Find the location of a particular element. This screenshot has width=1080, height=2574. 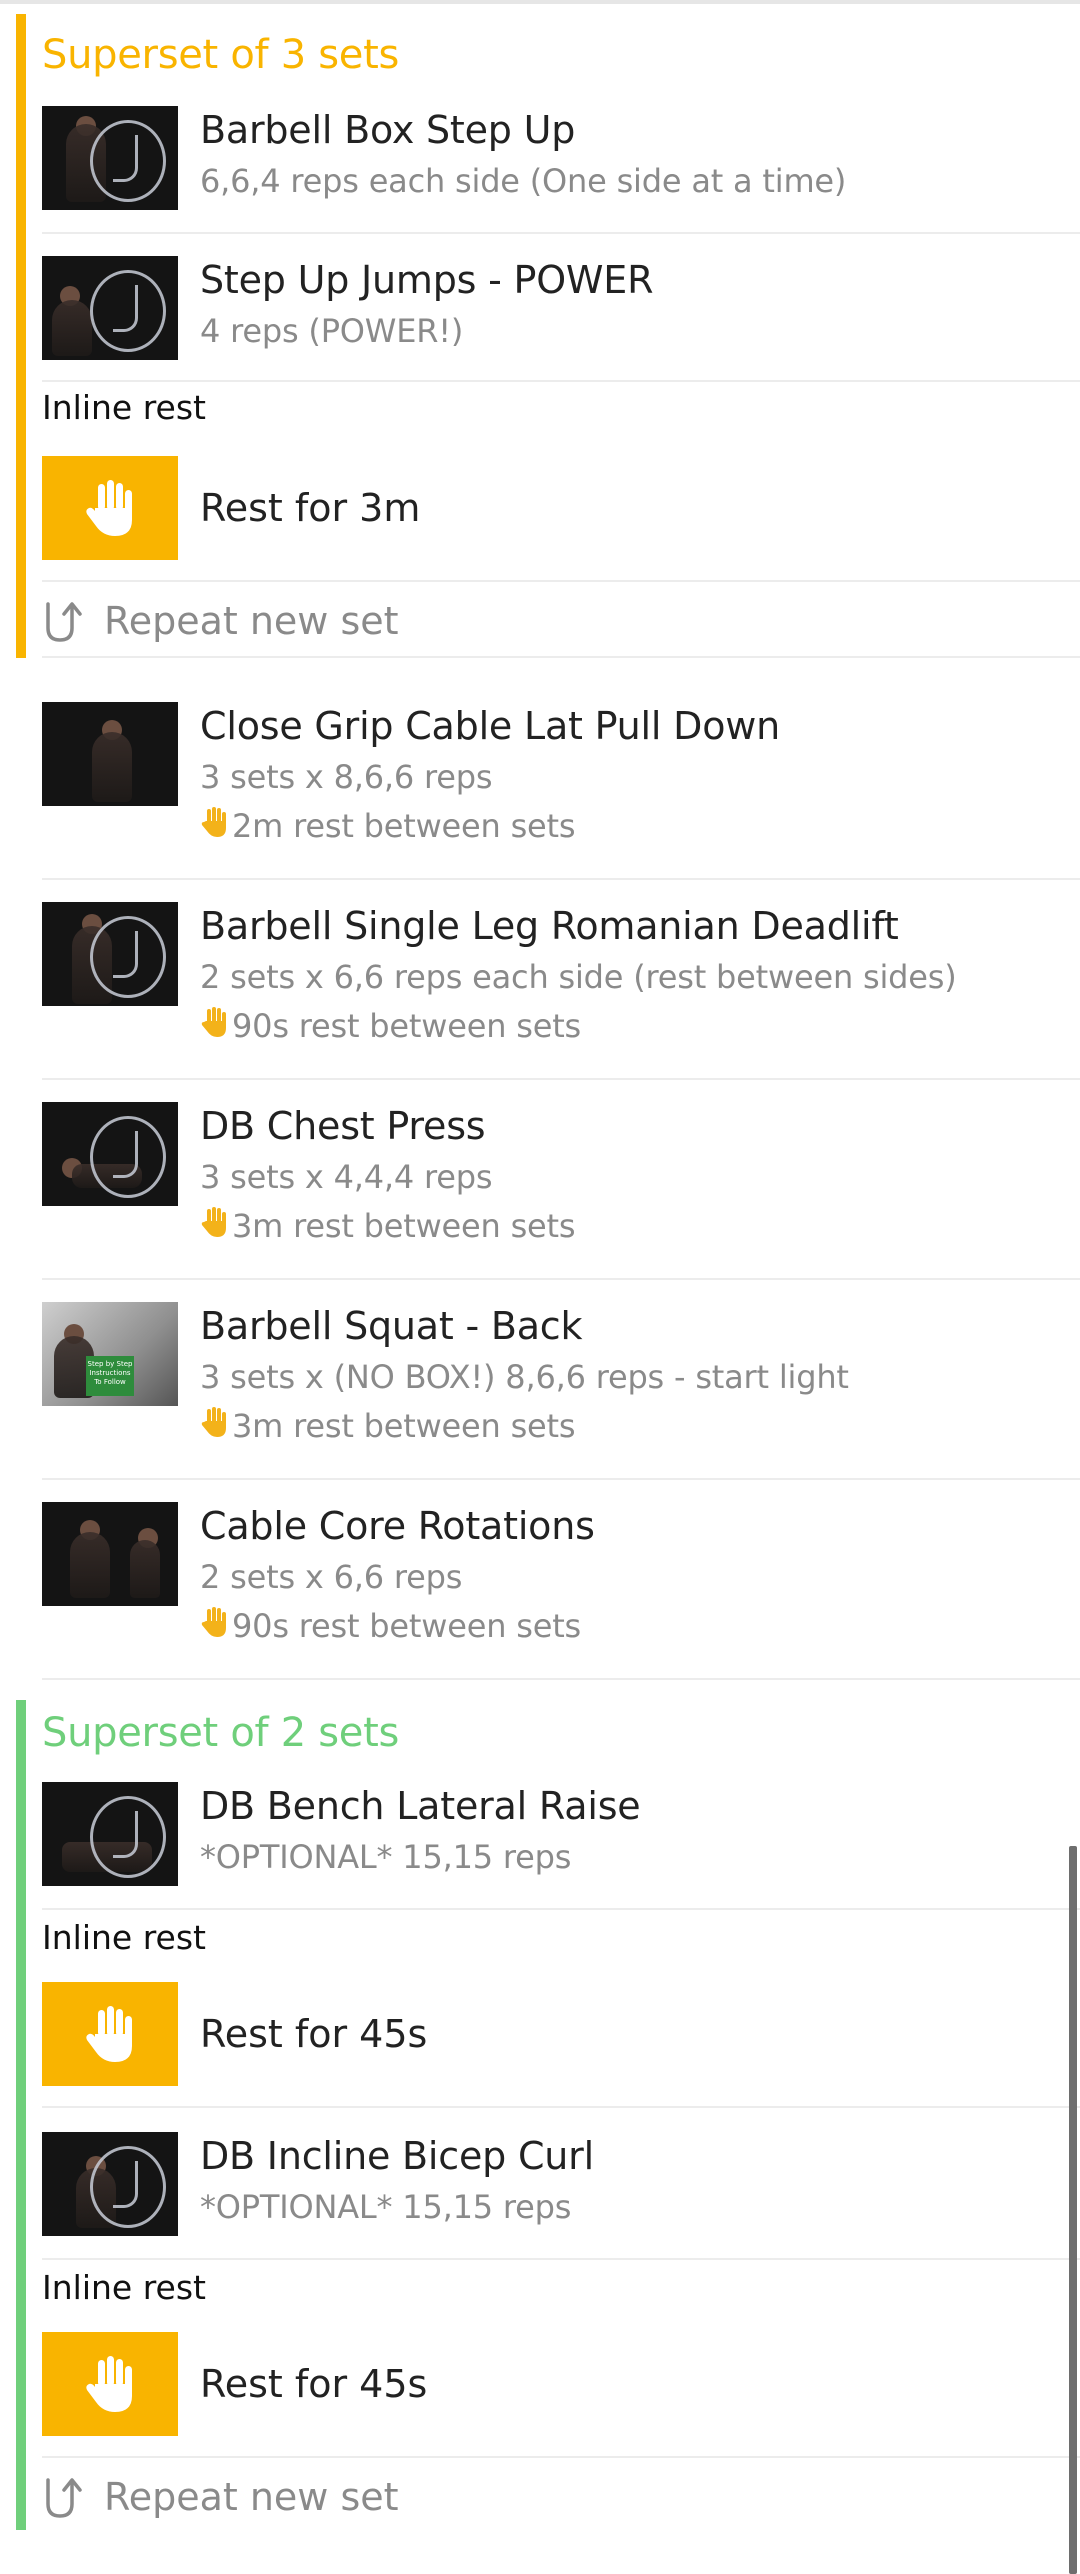

exercise-name: Barbell Squat - Back is located at coordinates (391, 1326).